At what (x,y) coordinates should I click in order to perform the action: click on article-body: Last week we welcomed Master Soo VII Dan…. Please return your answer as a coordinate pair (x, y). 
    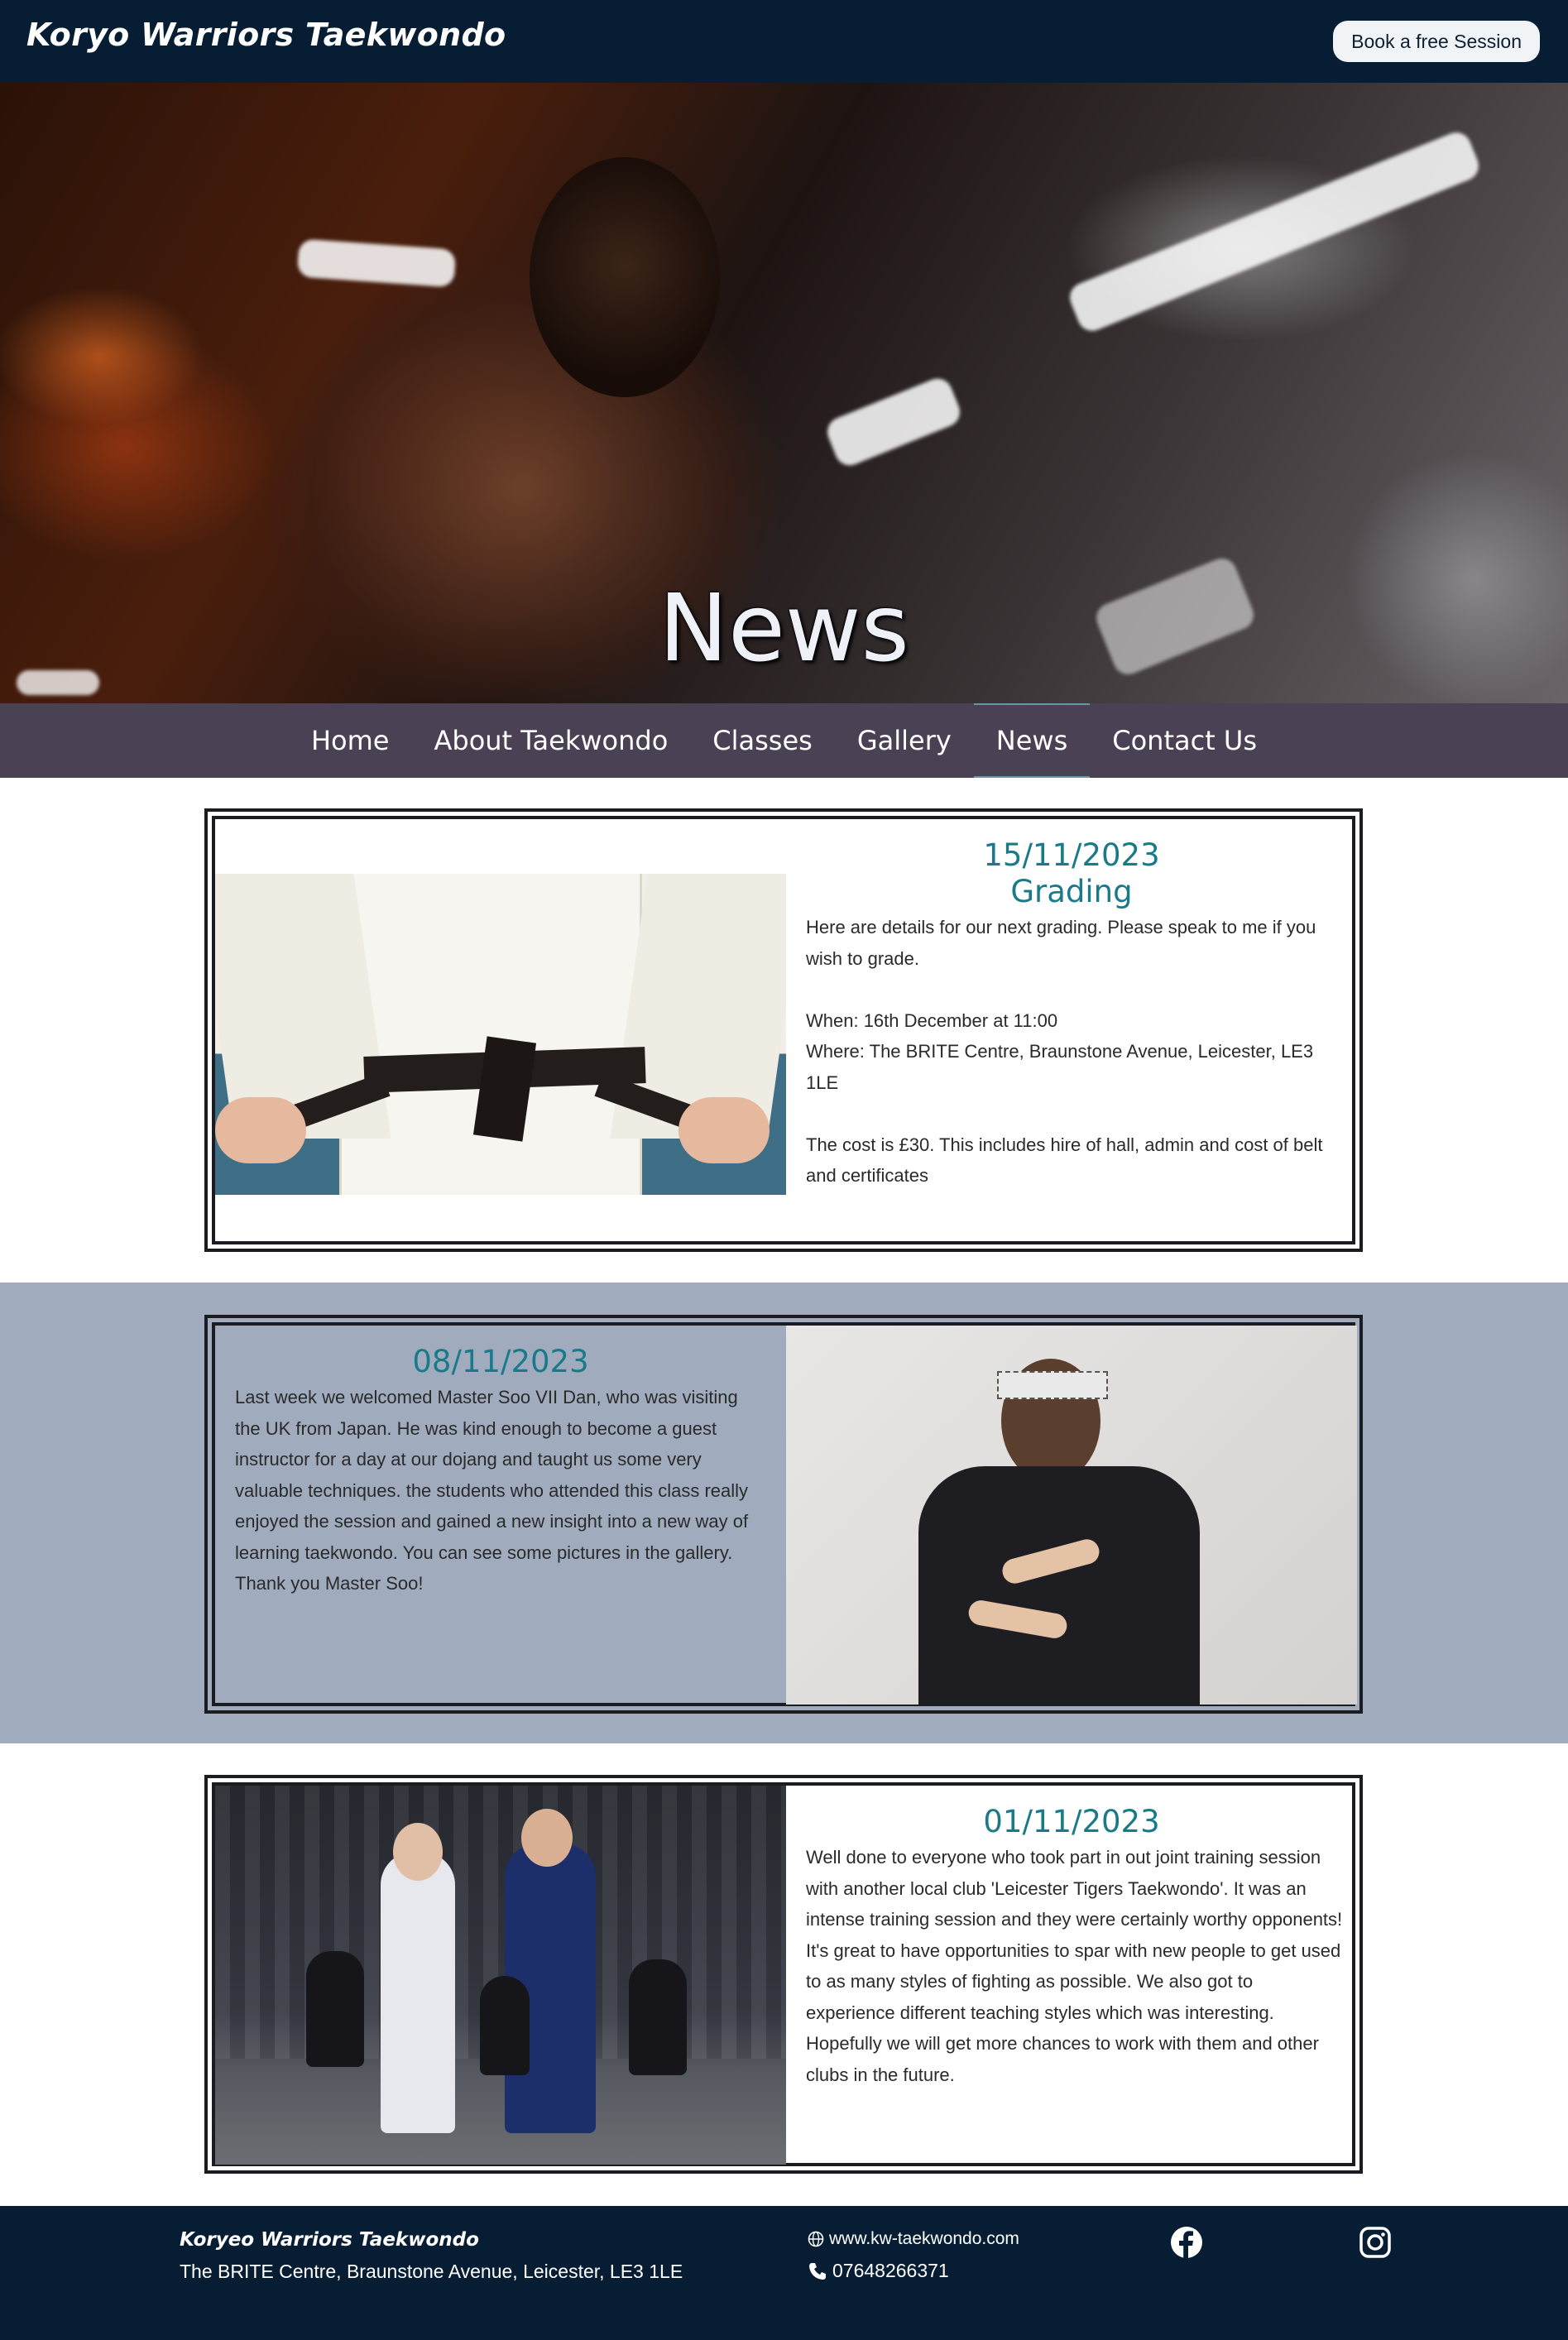
    Looking at the image, I should click on (492, 1490).